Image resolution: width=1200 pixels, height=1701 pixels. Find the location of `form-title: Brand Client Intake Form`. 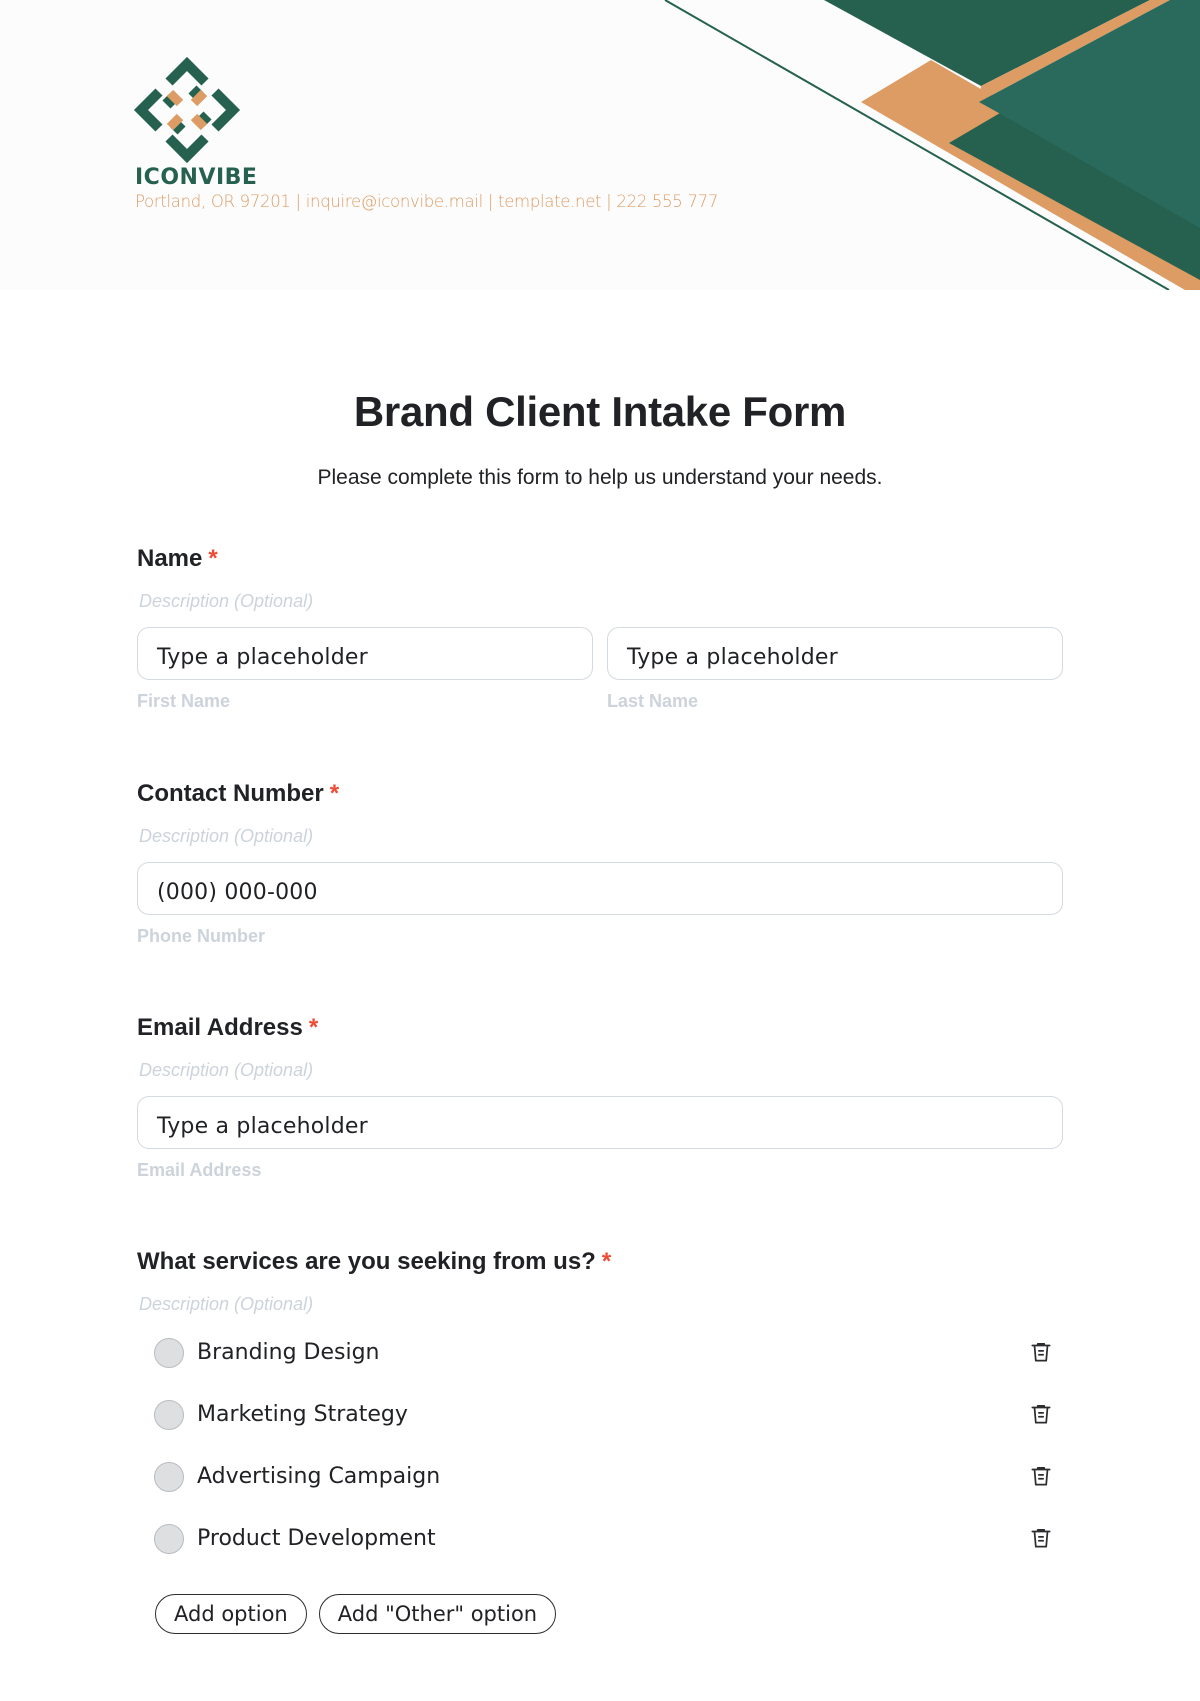

form-title: Brand Client Intake Form is located at coordinates (600, 411).